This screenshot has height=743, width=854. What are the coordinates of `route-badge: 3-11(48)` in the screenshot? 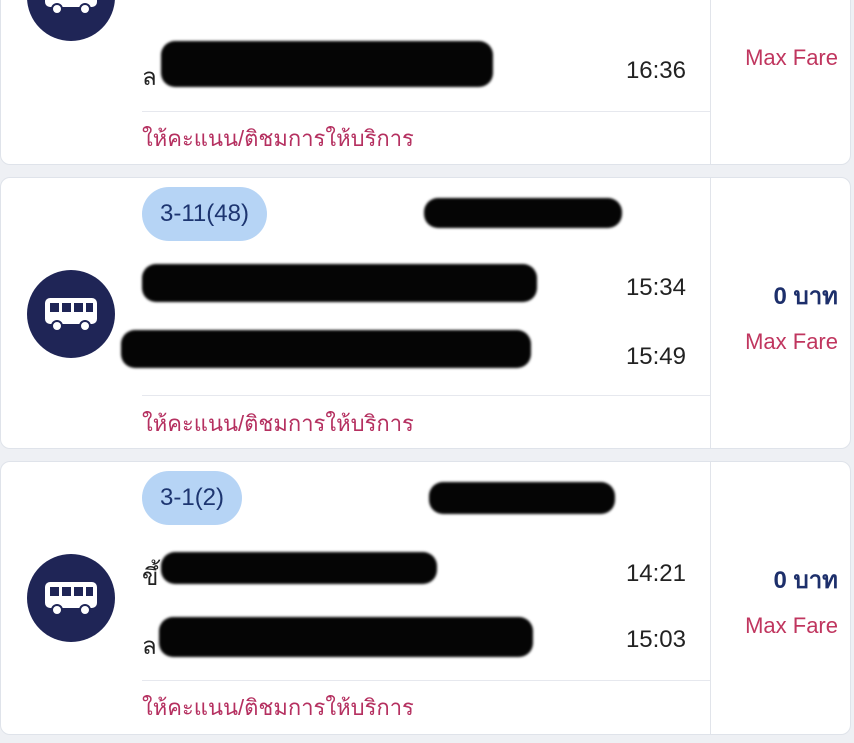 It's located at (204, 214).